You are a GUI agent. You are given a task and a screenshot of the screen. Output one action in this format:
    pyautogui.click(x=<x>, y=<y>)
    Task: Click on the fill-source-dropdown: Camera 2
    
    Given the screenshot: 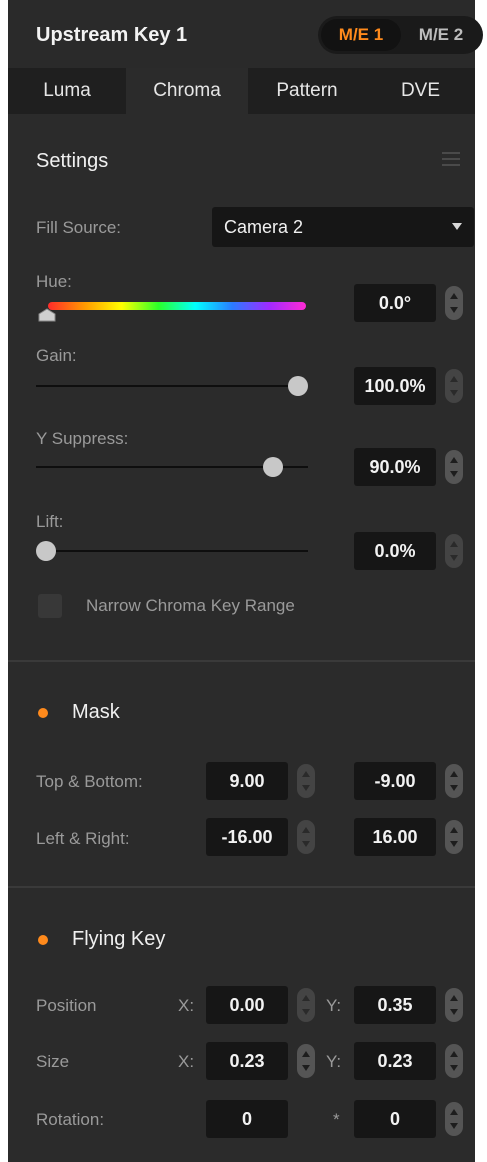 What is the action you would take?
    pyautogui.click(x=343, y=227)
    